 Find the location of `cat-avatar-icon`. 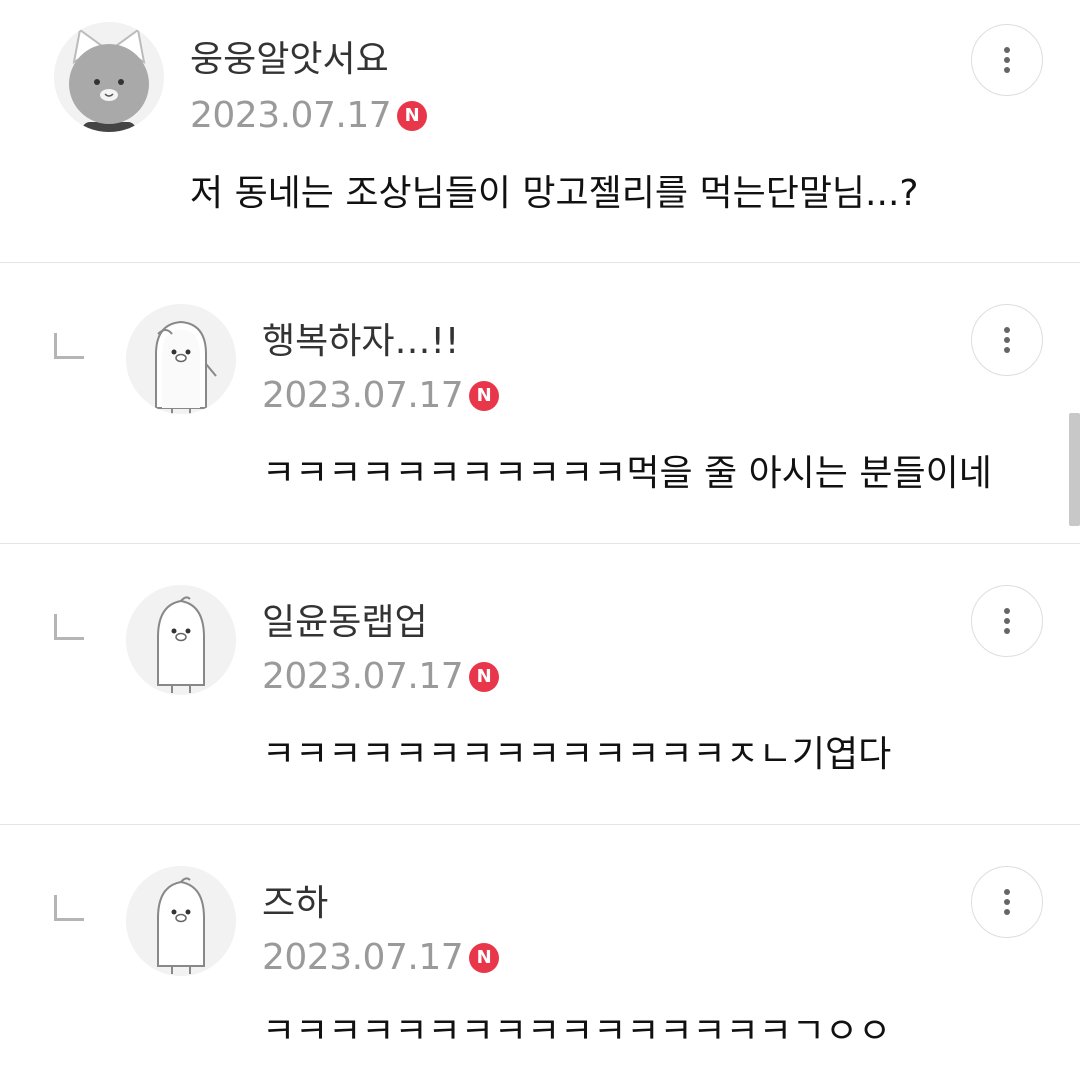

cat-avatar-icon is located at coordinates (109, 77).